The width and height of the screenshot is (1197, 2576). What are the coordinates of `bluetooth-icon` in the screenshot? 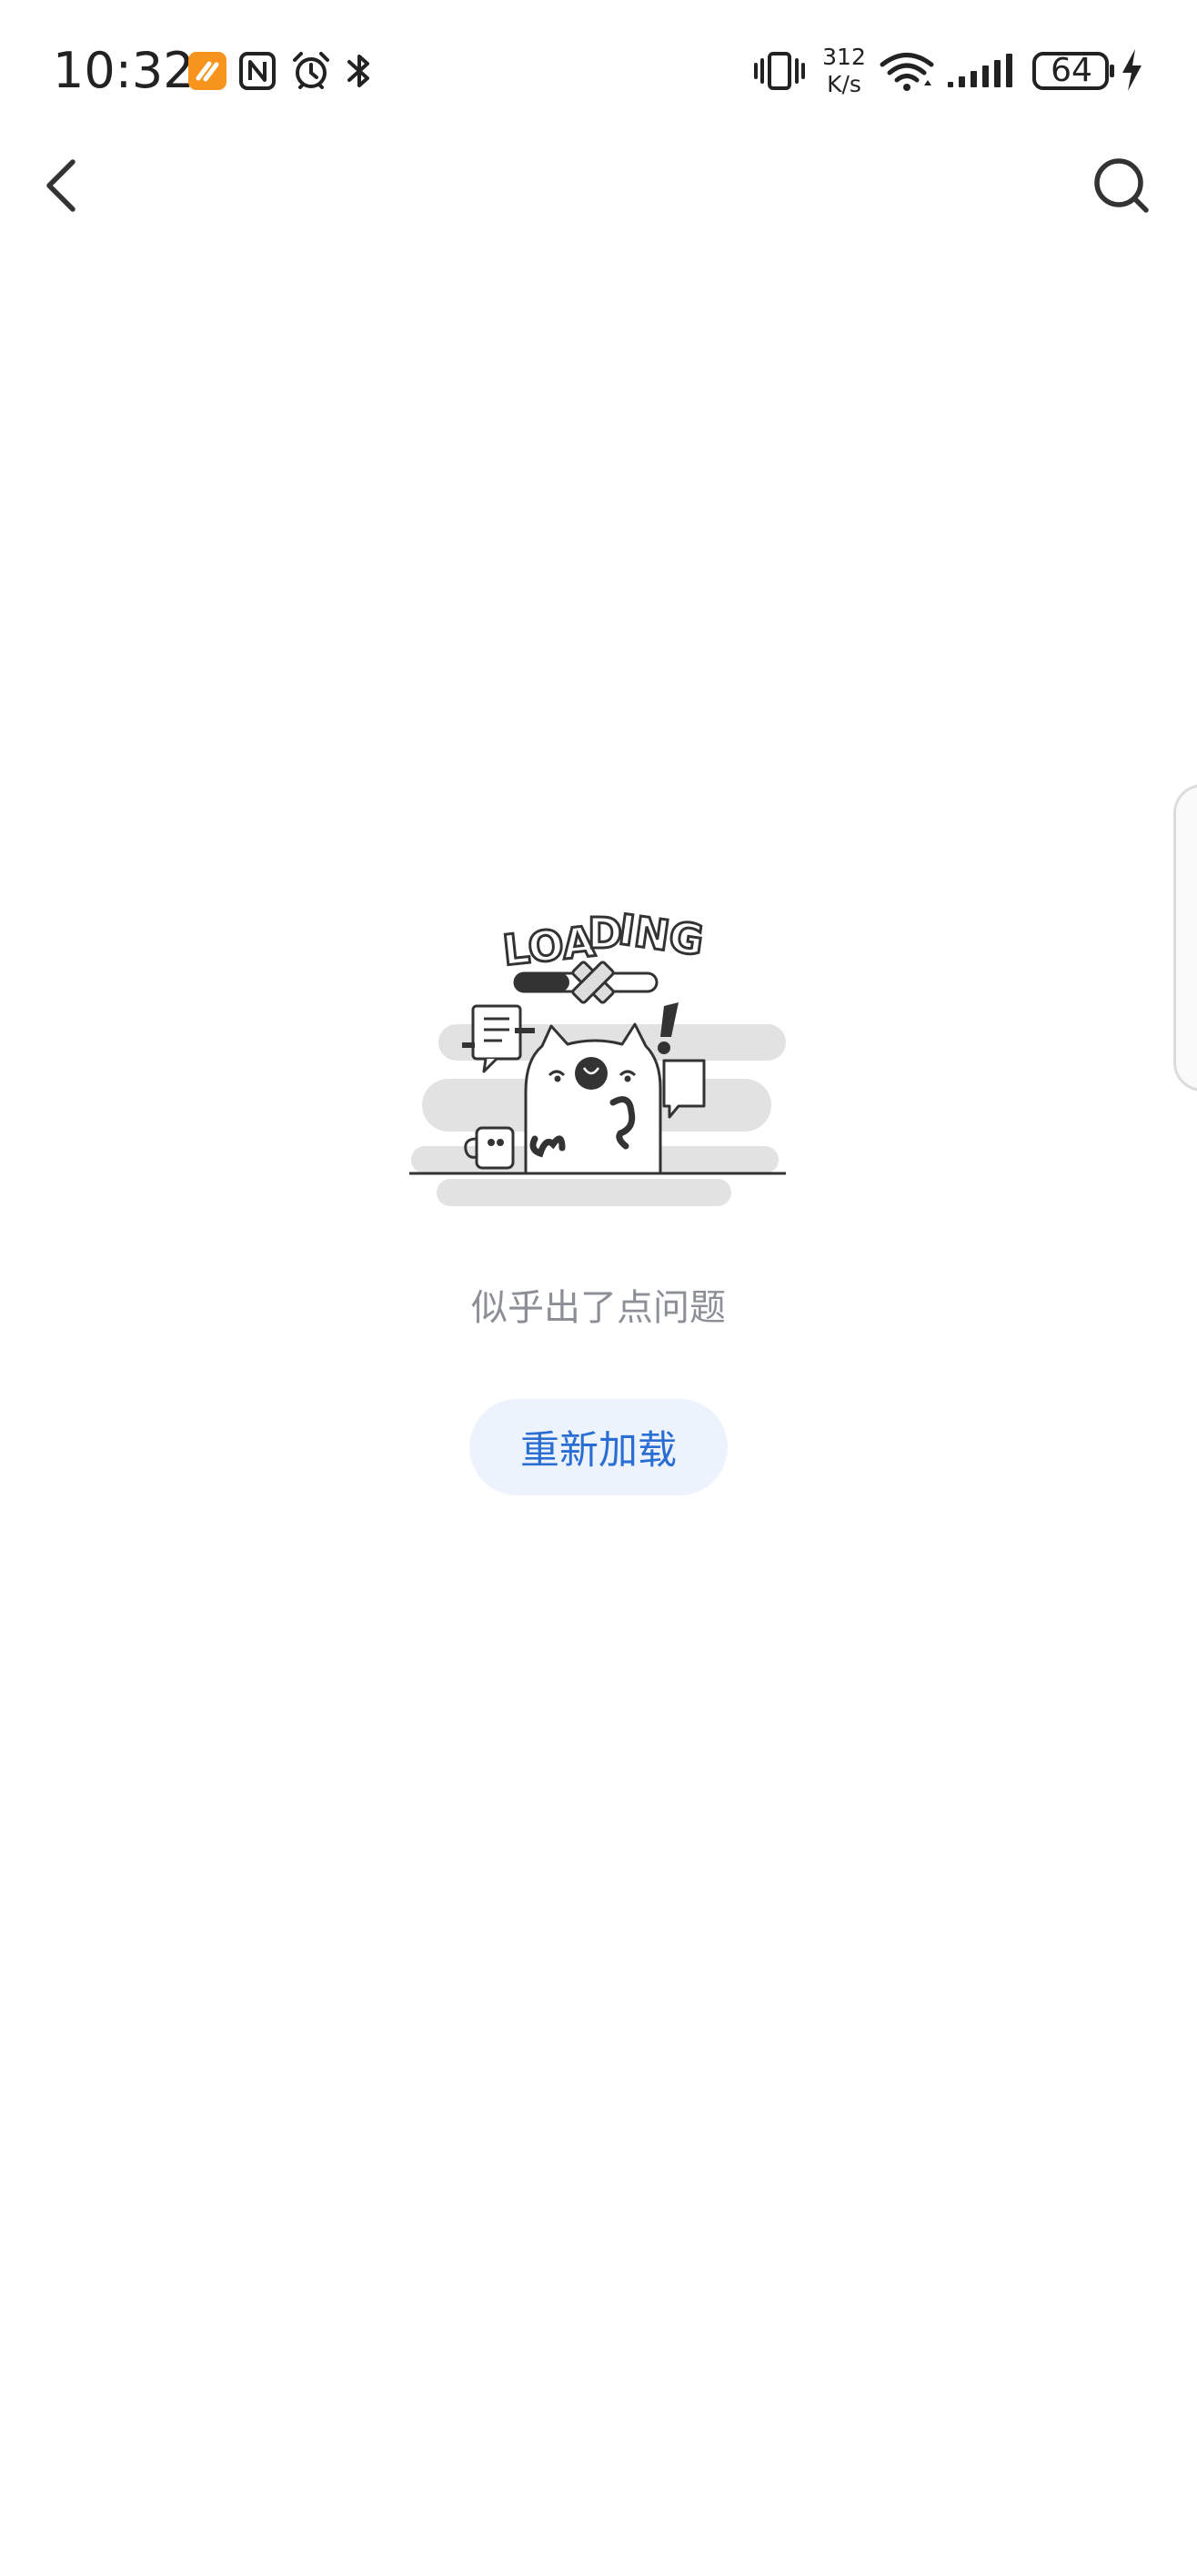 It's located at (358, 71).